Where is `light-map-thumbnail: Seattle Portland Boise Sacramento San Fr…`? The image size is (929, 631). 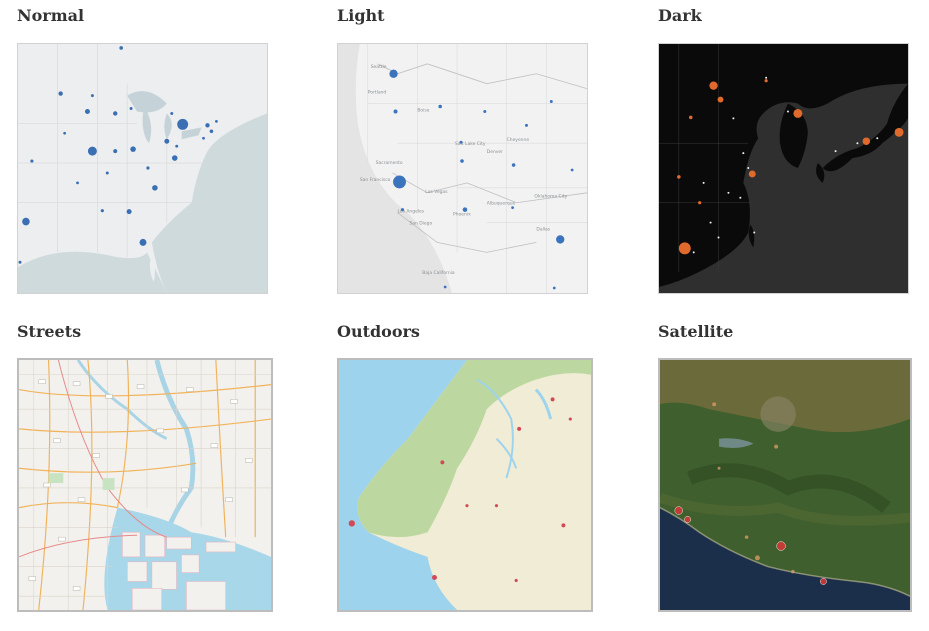
light-map-thumbnail: Seattle Portland Boise Sacramento San Fr… is located at coordinates (462, 168).